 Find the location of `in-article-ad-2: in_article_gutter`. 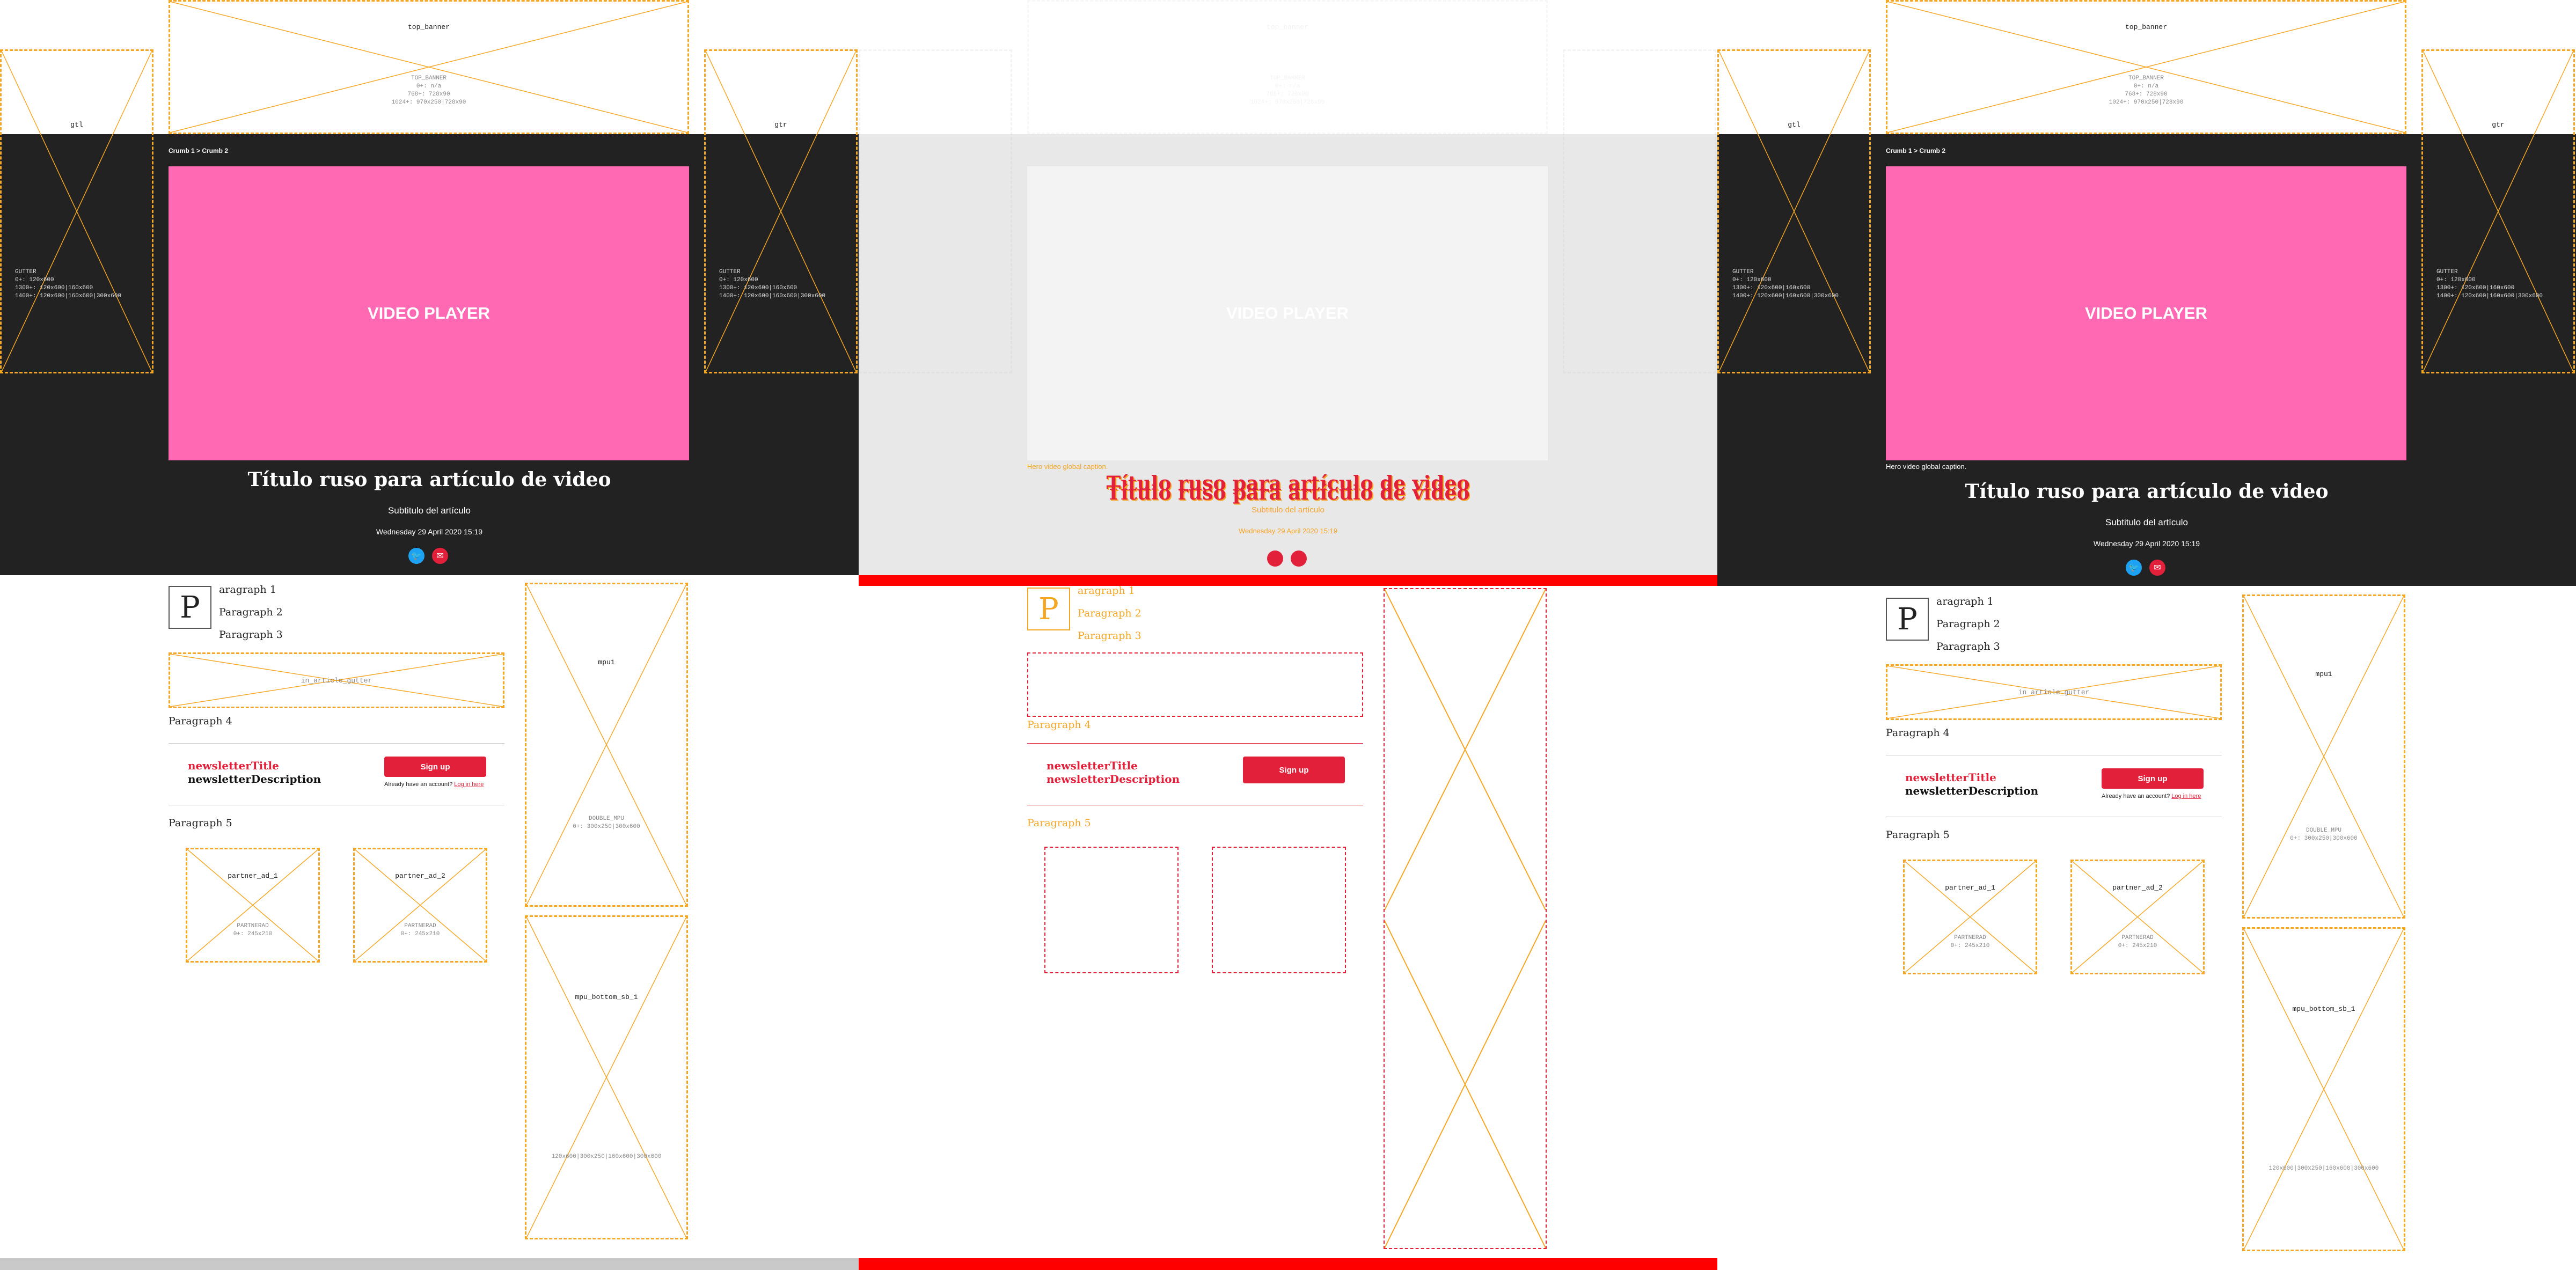

in-article-ad-2: in_article_gutter is located at coordinates (2054, 692).